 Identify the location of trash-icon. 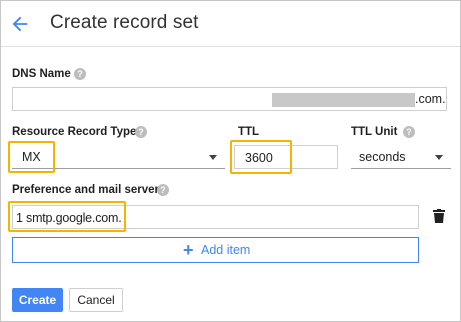
(439, 216).